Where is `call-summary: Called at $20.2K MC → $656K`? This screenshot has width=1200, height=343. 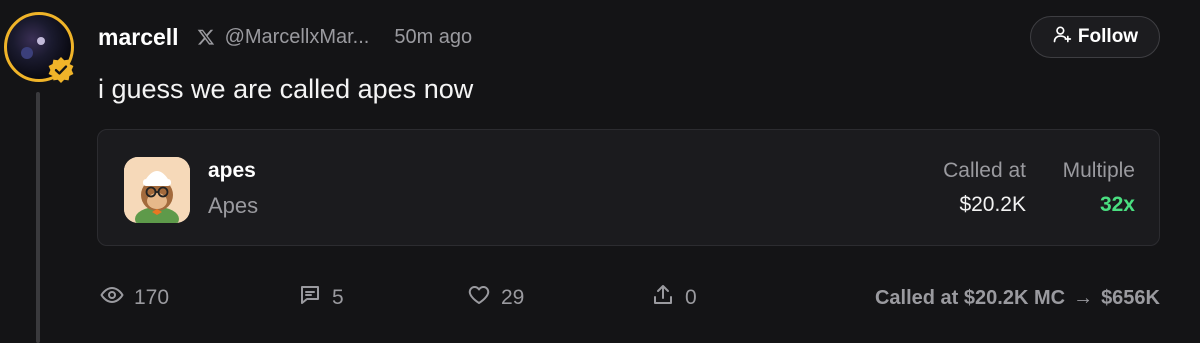 call-summary: Called at $20.2K MC → $656K is located at coordinates (1017, 298).